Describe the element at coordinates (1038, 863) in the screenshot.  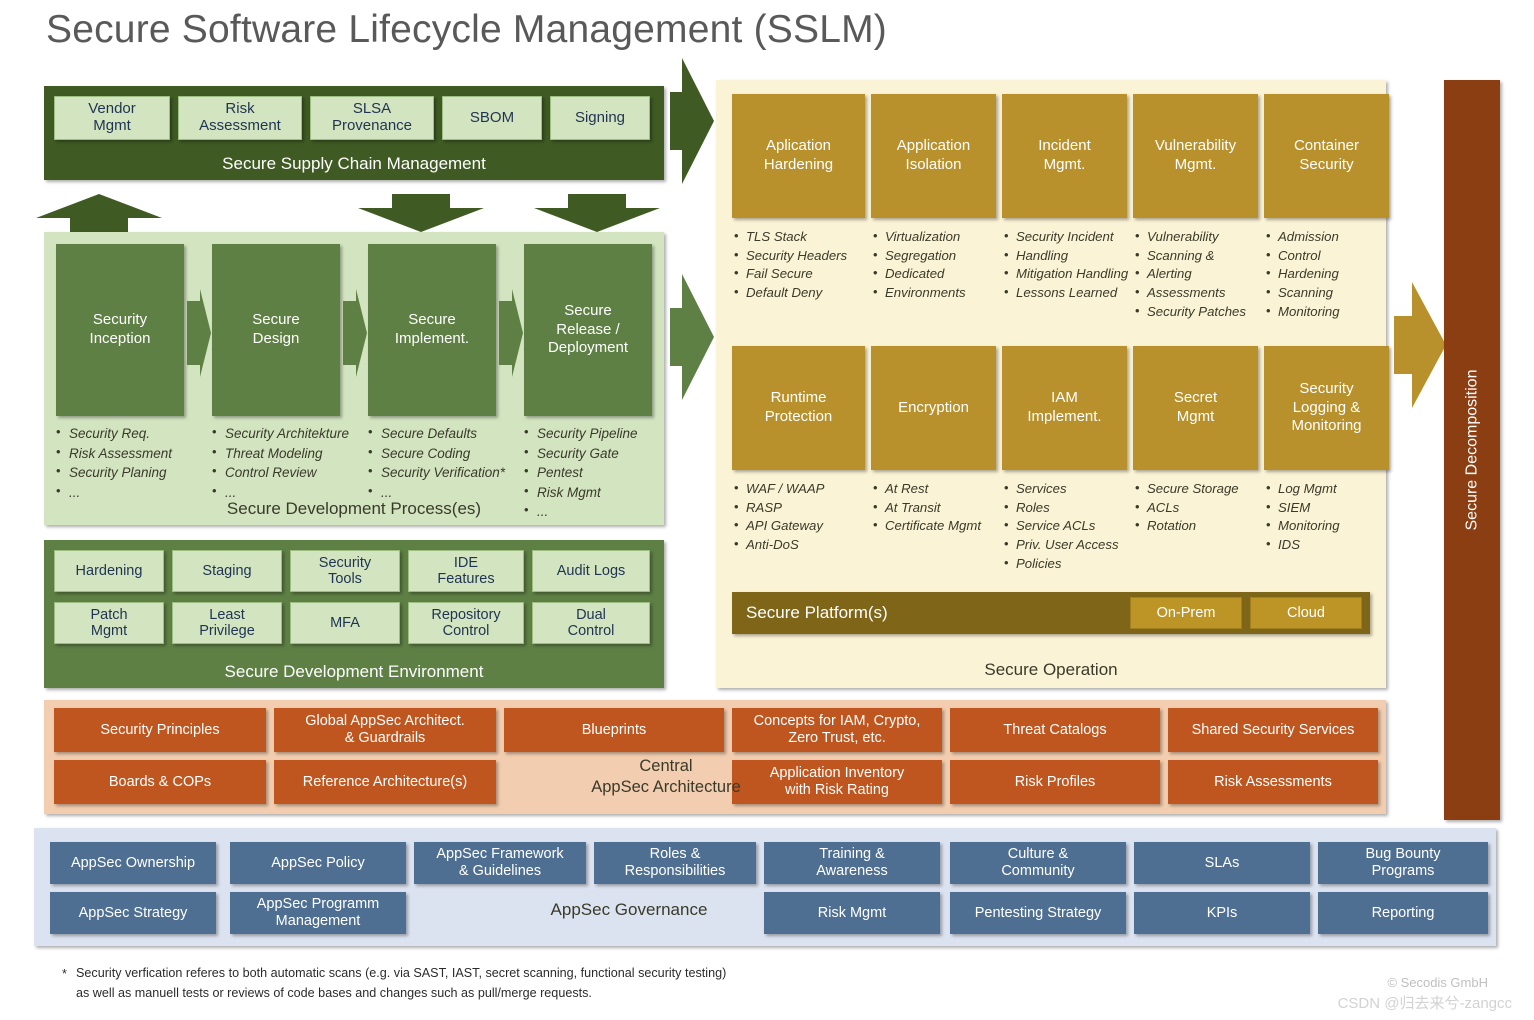
I see `governance-chip: Culture & Community` at that location.